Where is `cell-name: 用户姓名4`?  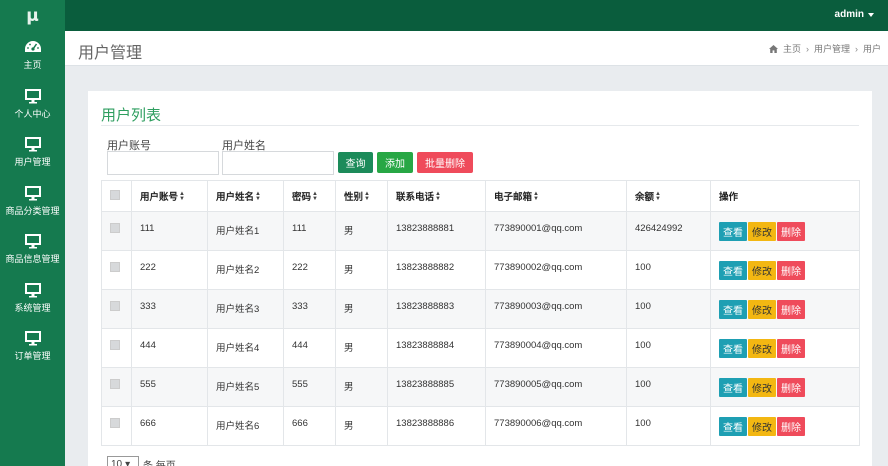 cell-name: 用户姓名4 is located at coordinates (245, 348).